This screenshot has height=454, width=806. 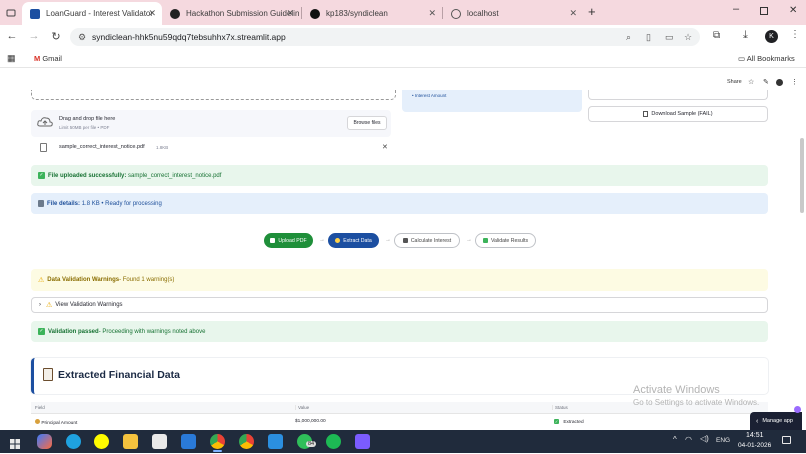 What do you see at coordinates (246, 441) in the screenshot?
I see `chrome-alt-icon` at bounding box center [246, 441].